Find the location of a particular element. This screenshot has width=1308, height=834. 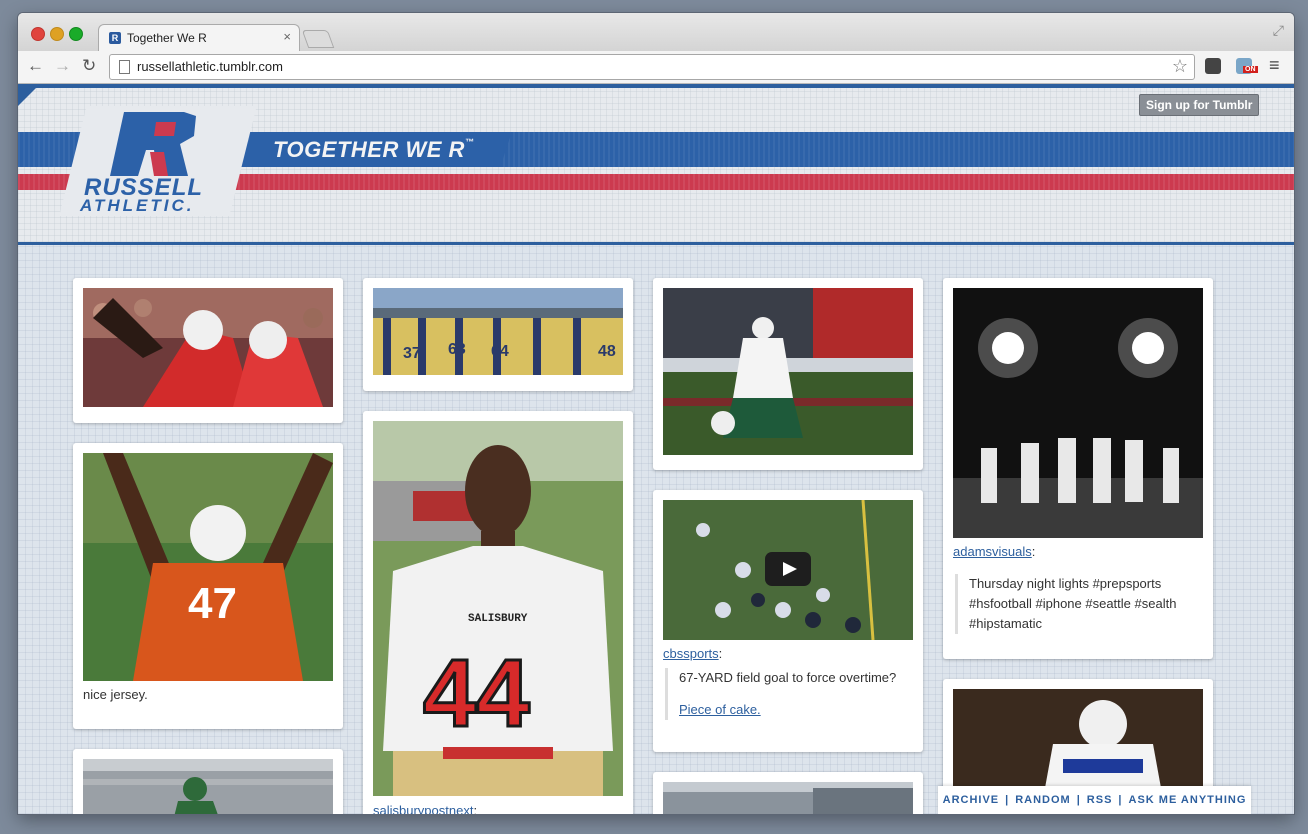

post-source: salisburypostnext: is located at coordinates (425, 808).